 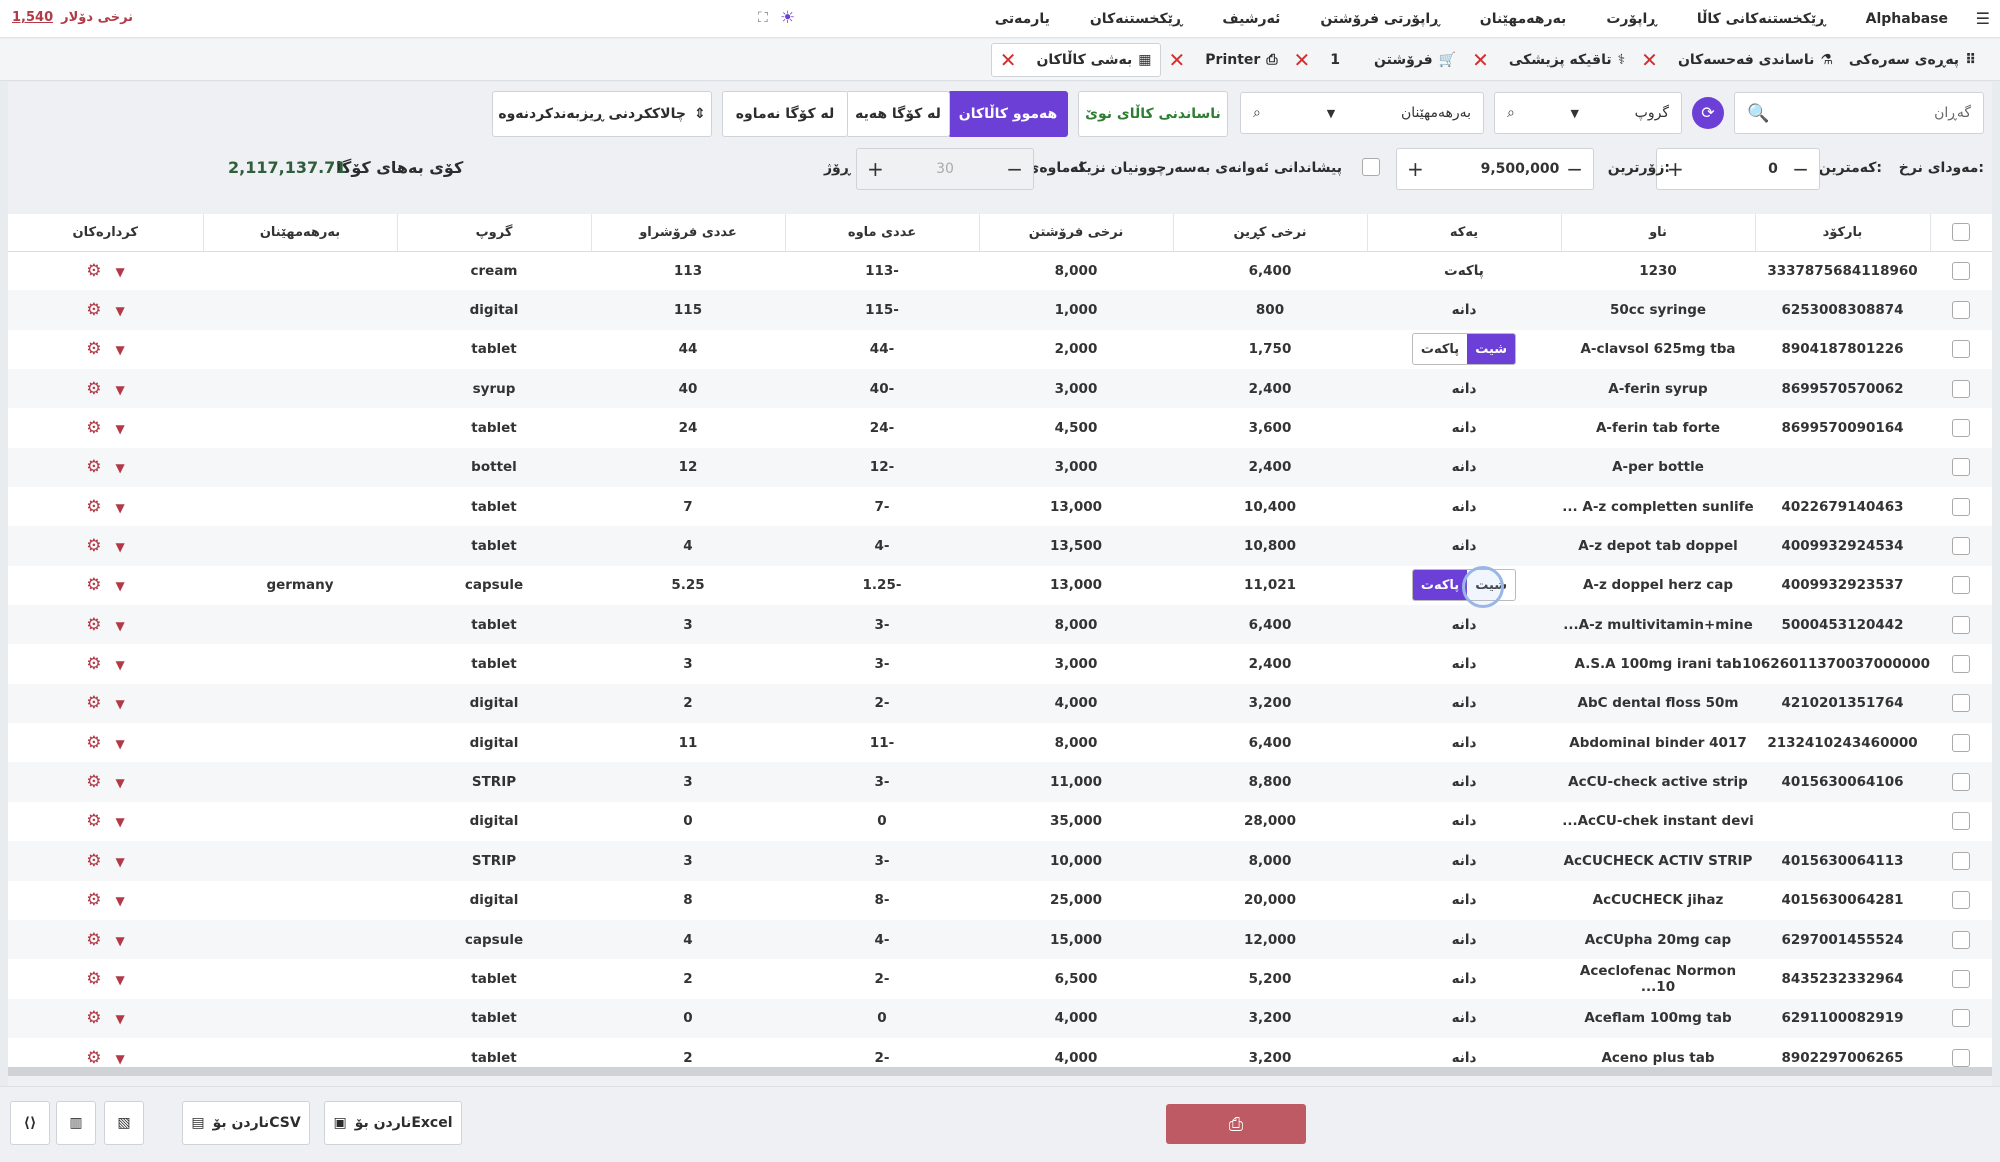 I want to click on hamburger-icon: ☰, so click(x=1983, y=18).